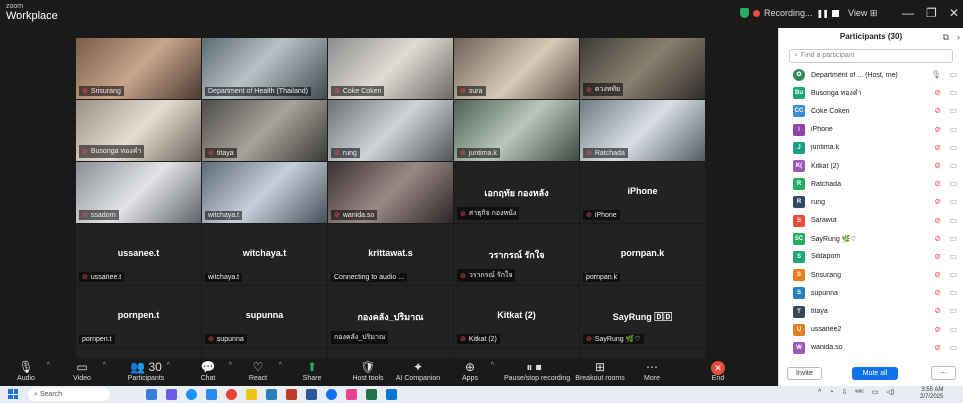  Describe the element at coordinates (516, 316) in the screenshot. I see `video-tile: Kitkat (2) ⊘ Kitkat (2)` at that location.